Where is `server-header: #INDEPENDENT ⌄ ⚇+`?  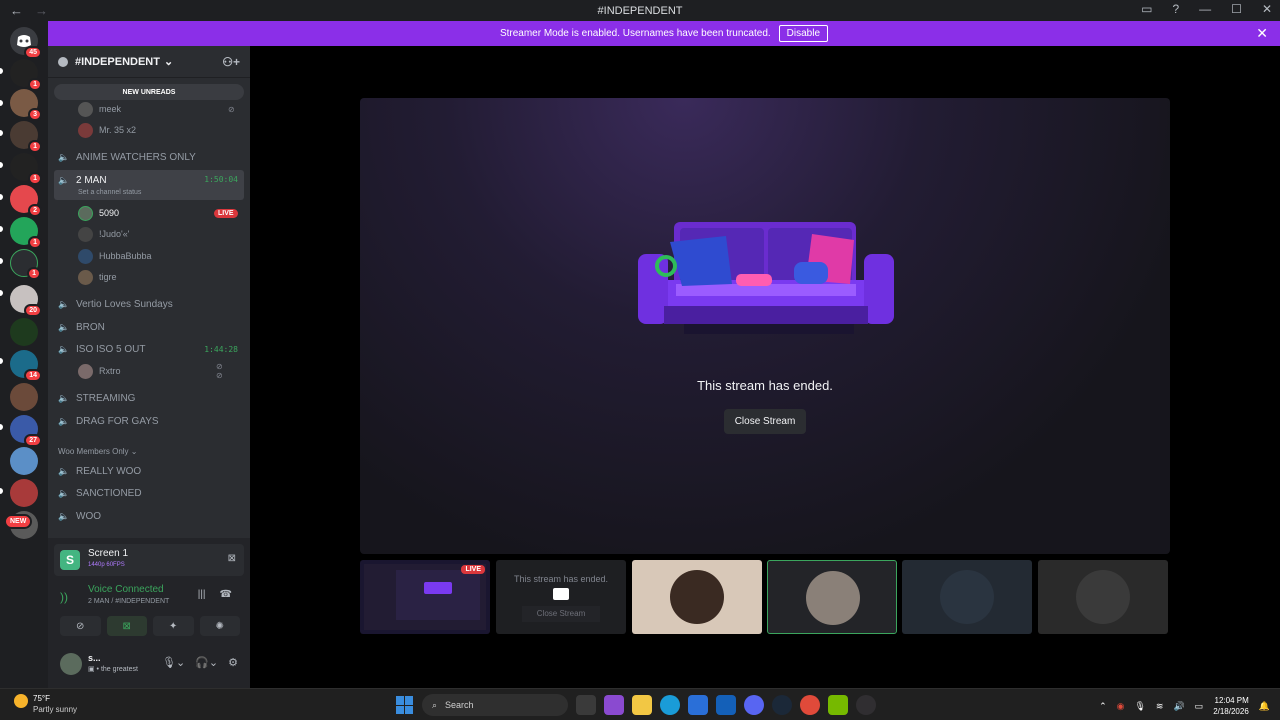
server-header: #INDEPENDENT ⌄ ⚇+ is located at coordinates (149, 62).